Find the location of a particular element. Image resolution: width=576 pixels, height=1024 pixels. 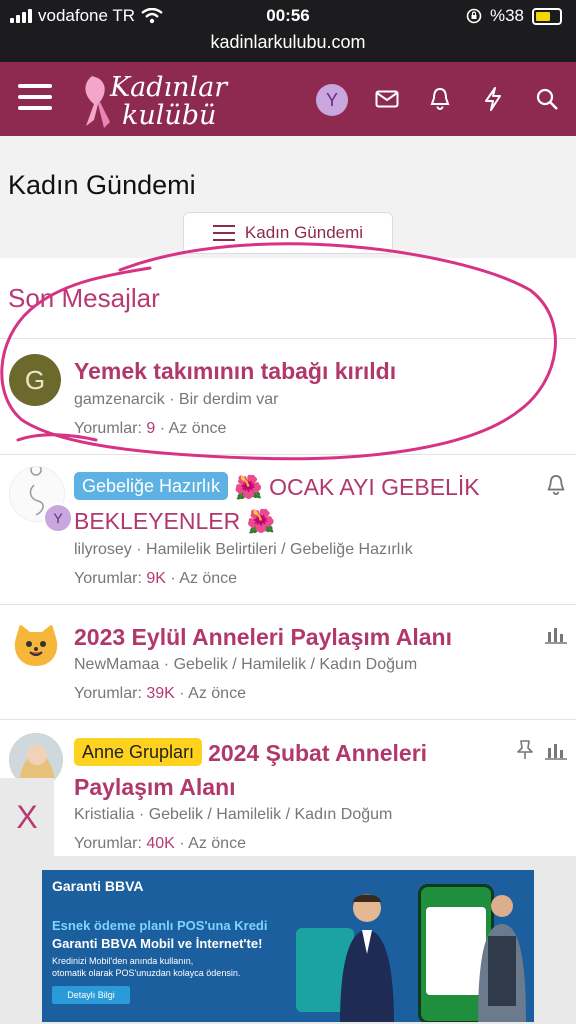

ad-headline-2: Garanti BBVA Mobil ve İnternet'te! is located at coordinates (157, 943).